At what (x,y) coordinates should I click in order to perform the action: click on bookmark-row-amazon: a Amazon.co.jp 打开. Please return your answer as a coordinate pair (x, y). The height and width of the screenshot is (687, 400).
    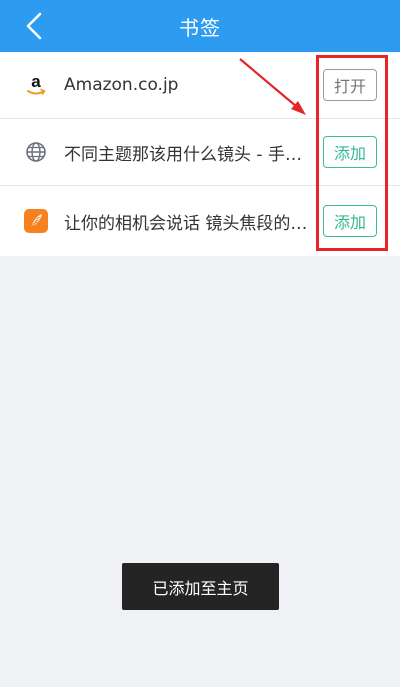
    Looking at the image, I should click on (200, 85).